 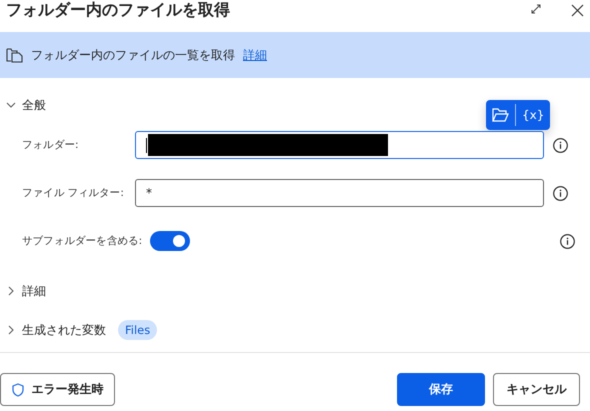 I want to click on folder-icon, so click(x=500, y=115).